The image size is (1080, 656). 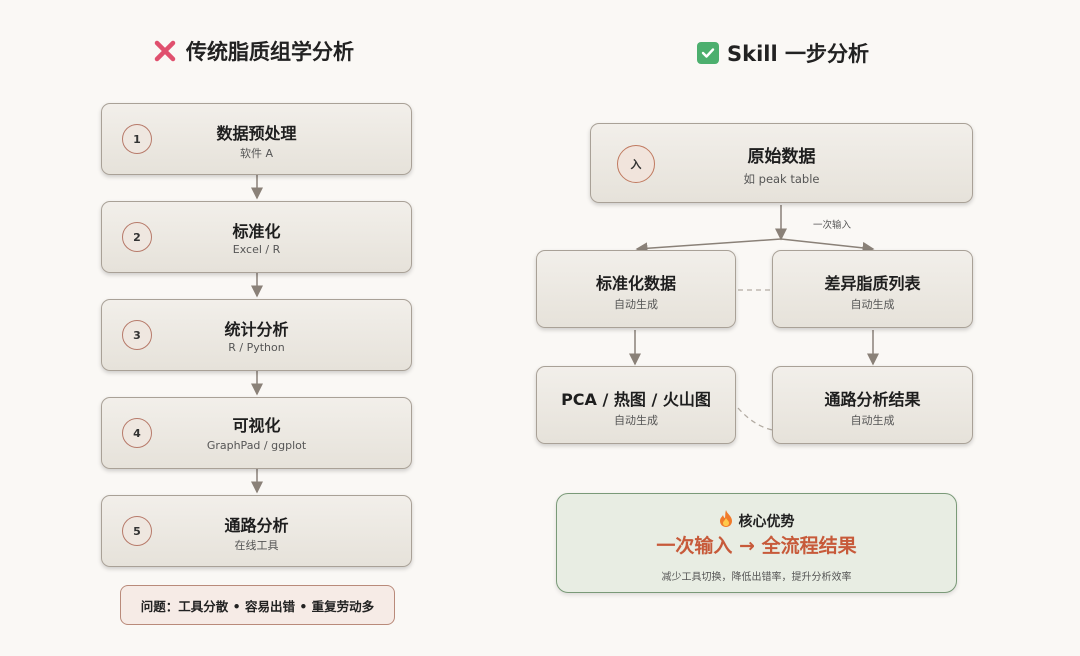 I want to click on core-advantage-box: 核心优势 一次输入 → 全流程结果 减少工具切换，降低出错率，提升分析效率, so click(x=756, y=543).